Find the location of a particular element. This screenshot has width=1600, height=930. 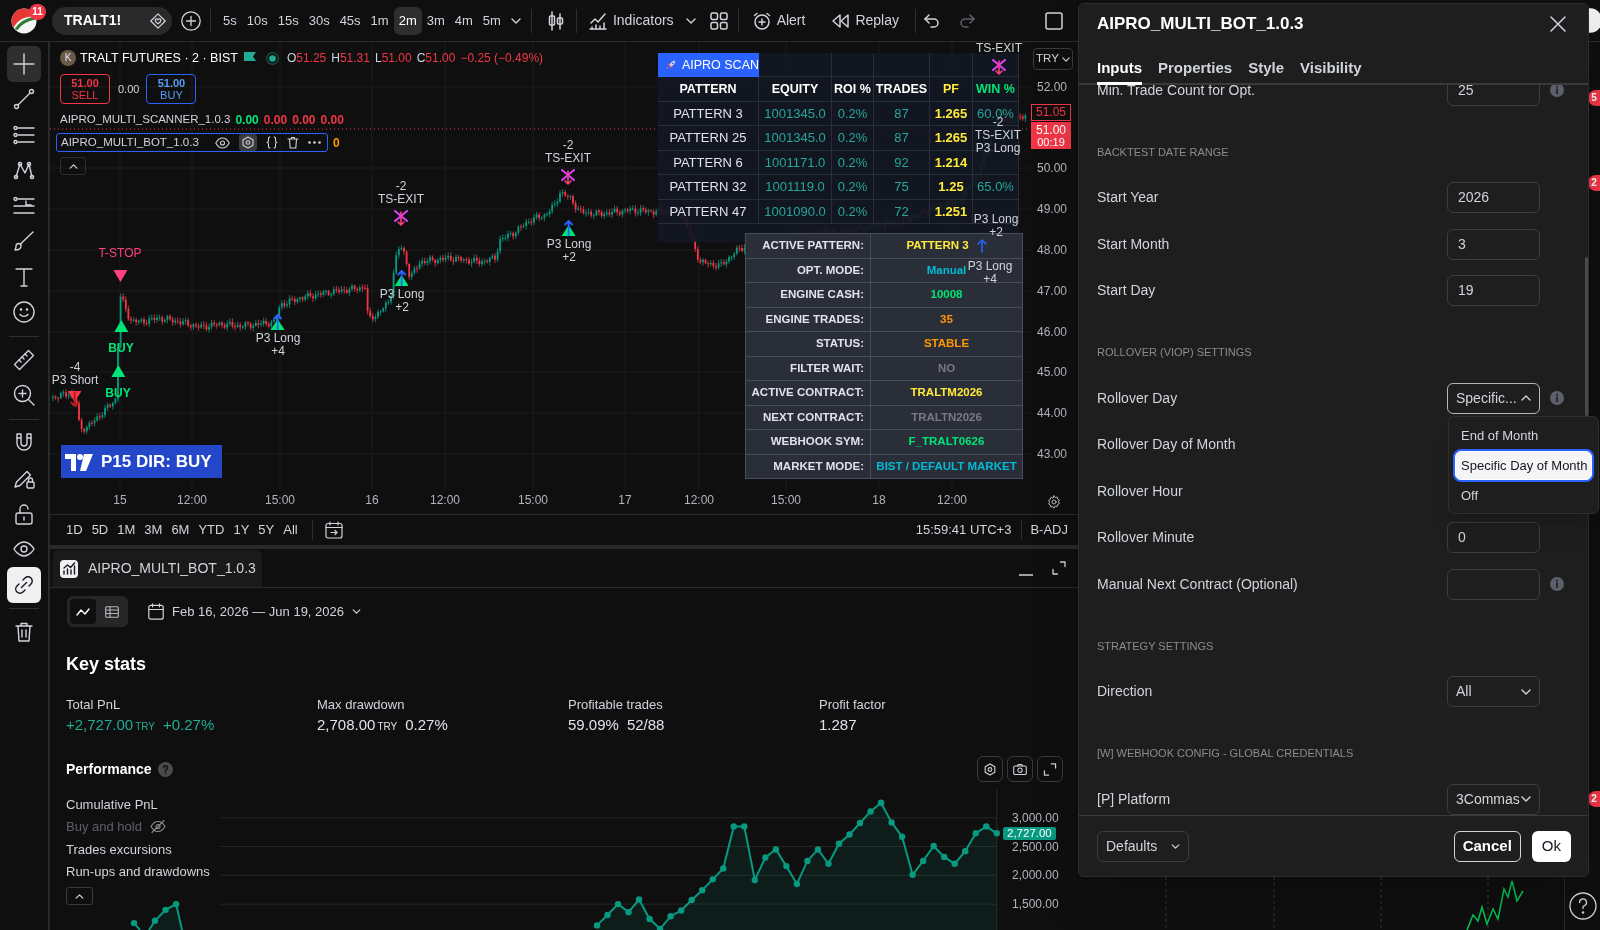

symbol-search-button: TRALT1! is located at coordinates (112, 20).